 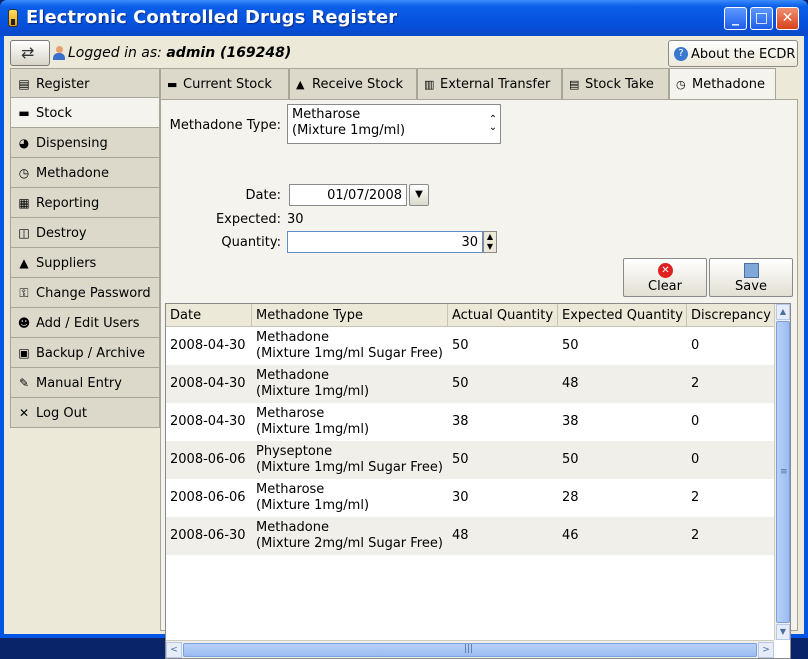 I want to click on sidebar-item-change-password: ⚿ Change Password, so click(x=85, y=293).